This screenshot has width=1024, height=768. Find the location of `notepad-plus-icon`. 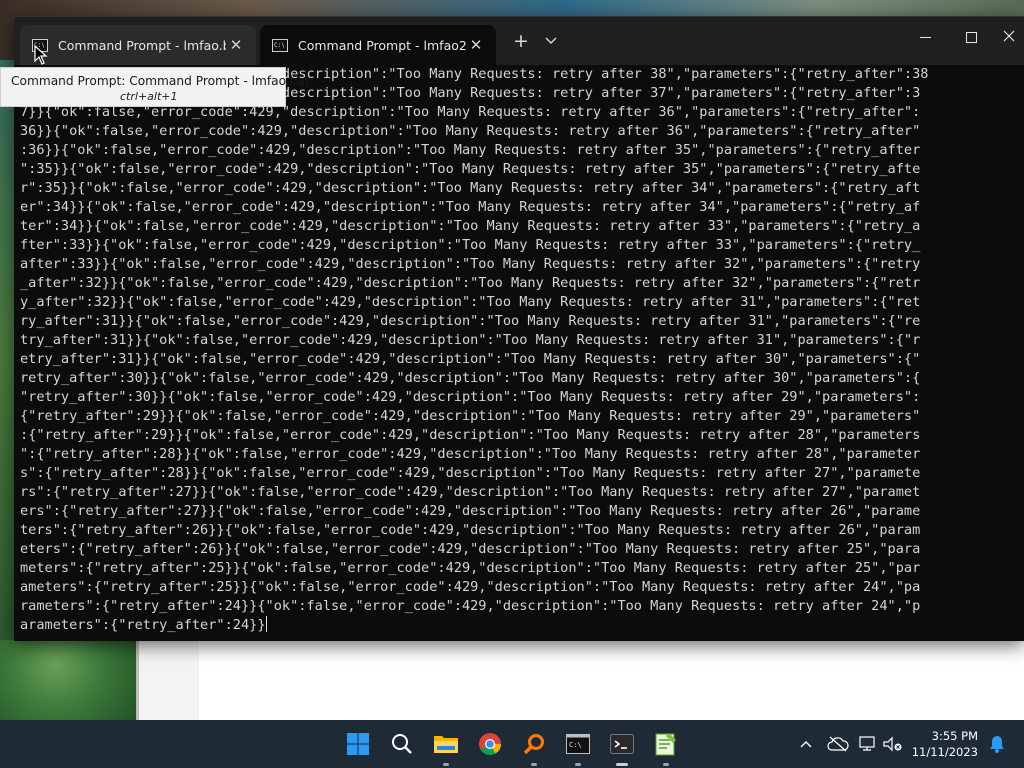

notepad-plus-icon is located at coordinates (665, 744).